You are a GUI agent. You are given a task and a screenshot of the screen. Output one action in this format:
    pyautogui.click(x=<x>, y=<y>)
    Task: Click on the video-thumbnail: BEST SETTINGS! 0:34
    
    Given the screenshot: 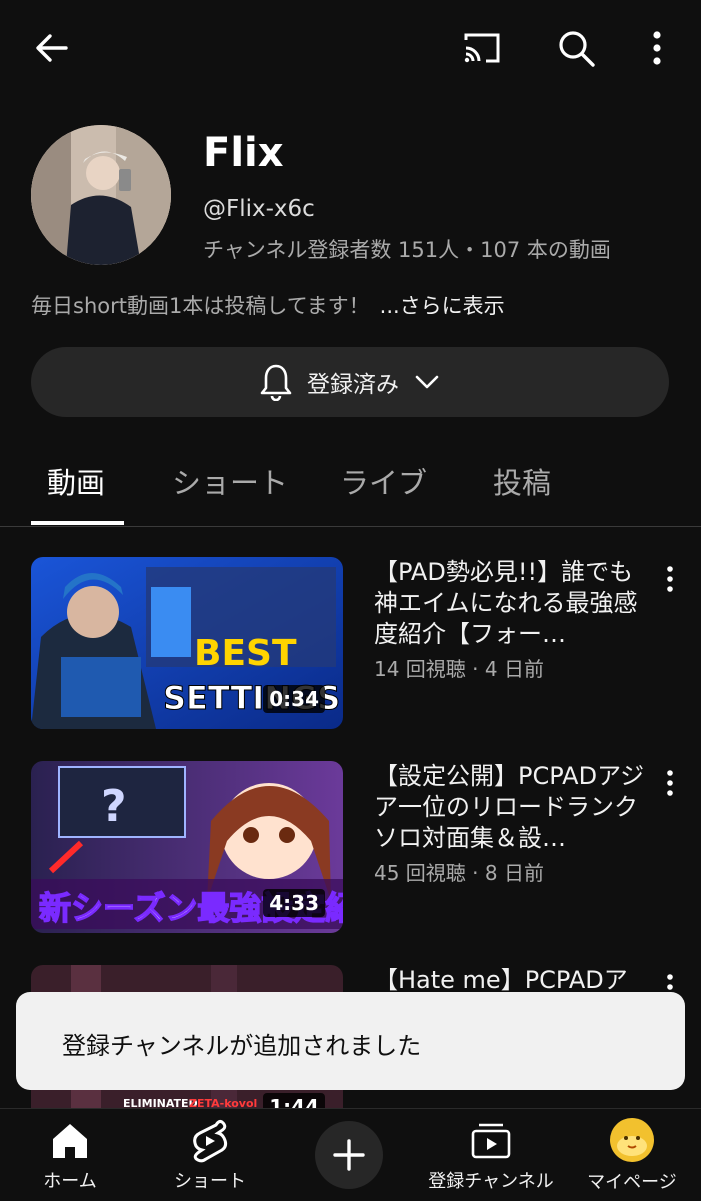 What is the action you would take?
    pyautogui.click(x=187, y=643)
    